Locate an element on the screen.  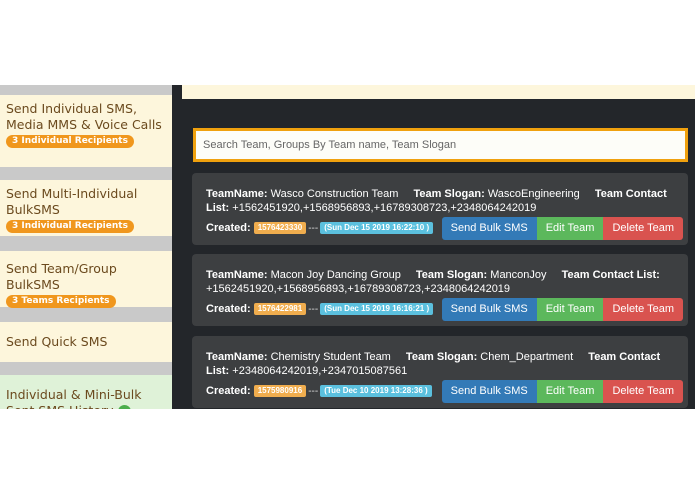
created-date-badge: (Tue Dec 10 2019 13:28:36 ) is located at coordinates (376, 391).